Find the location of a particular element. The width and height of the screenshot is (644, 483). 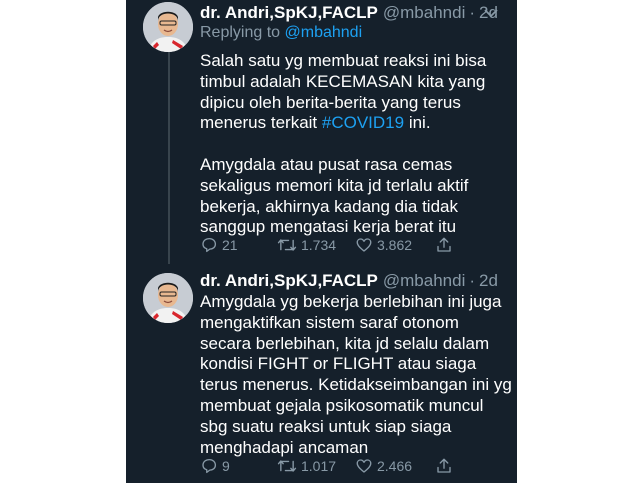

reply-count: 9 is located at coordinates (226, 466).